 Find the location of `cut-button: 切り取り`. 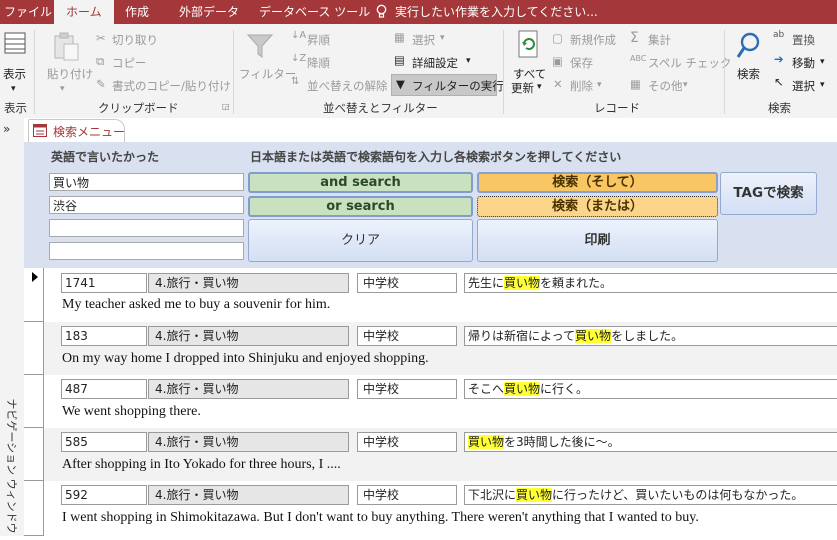

cut-button: 切り取り is located at coordinates (135, 40).